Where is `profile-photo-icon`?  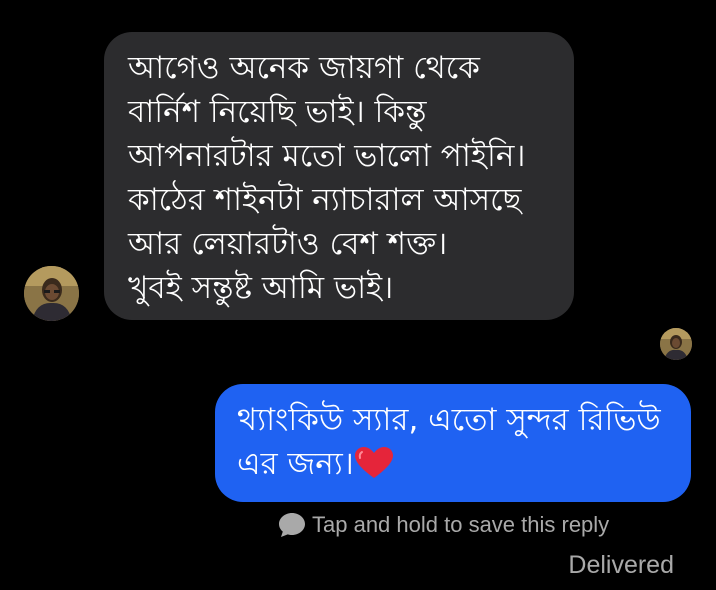
profile-photo-icon is located at coordinates (51, 293).